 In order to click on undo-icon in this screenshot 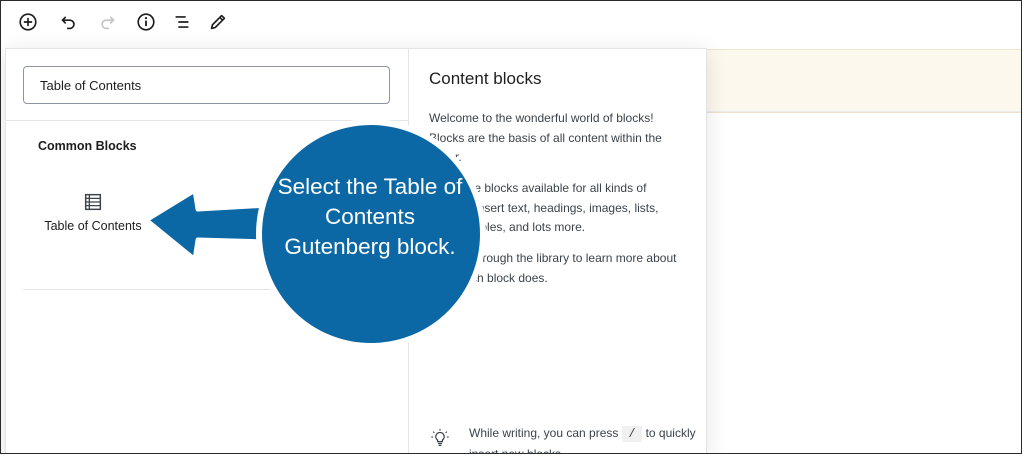, I will do `click(68, 23)`.